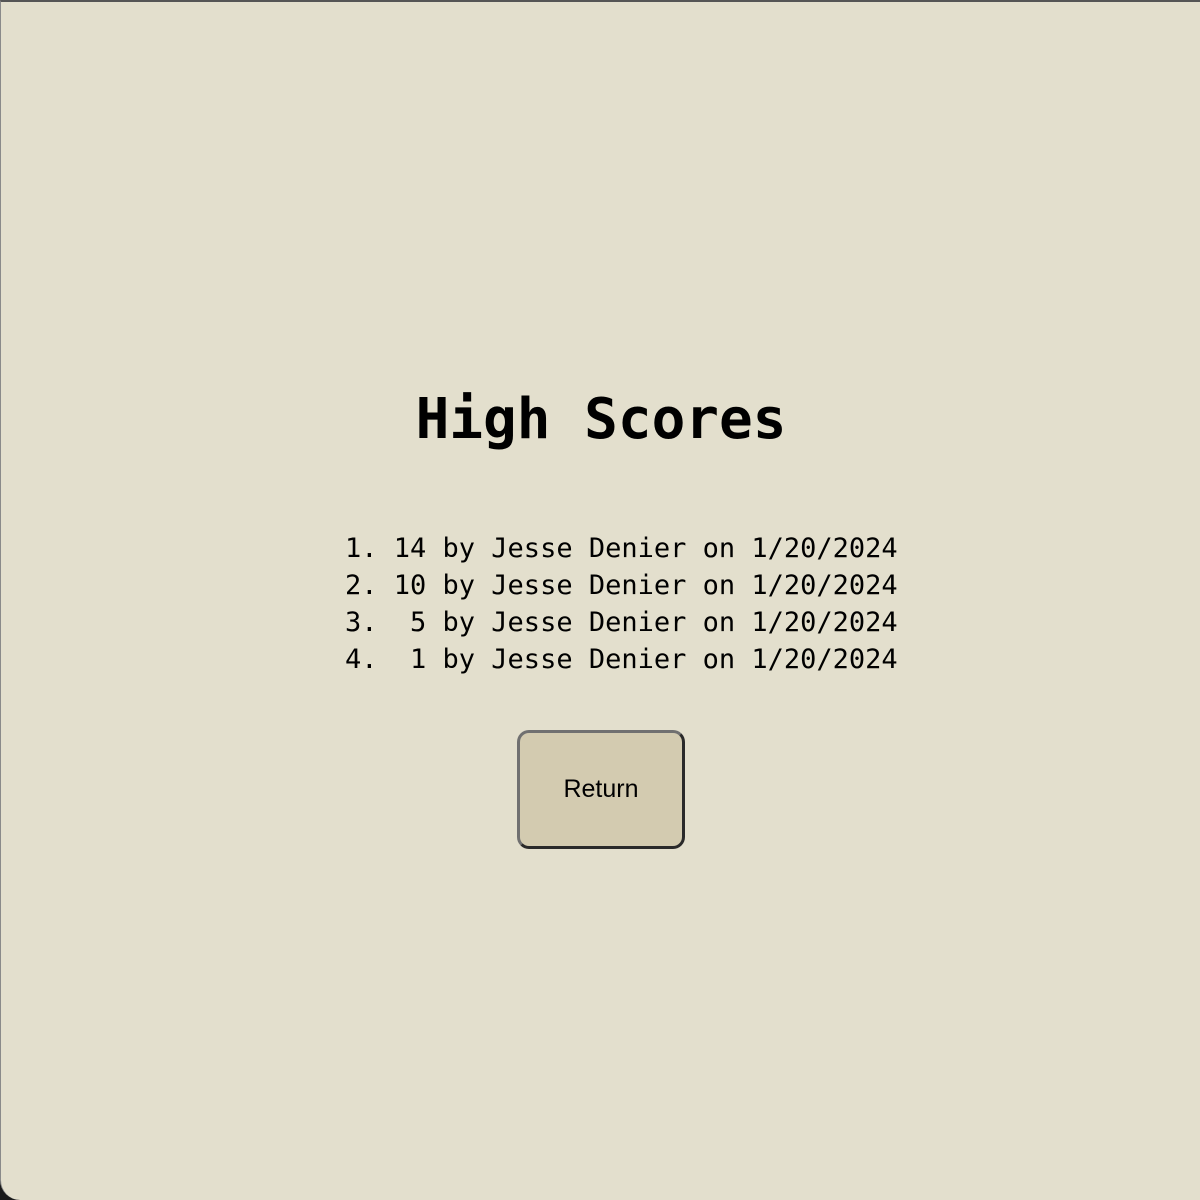 The image size is (1200, 1200). Describe the element at coordinates (621, 585) in the screenshot. I see `score-entry: 2. 10 by Jesse Denier on 1/20/2024` at that location.